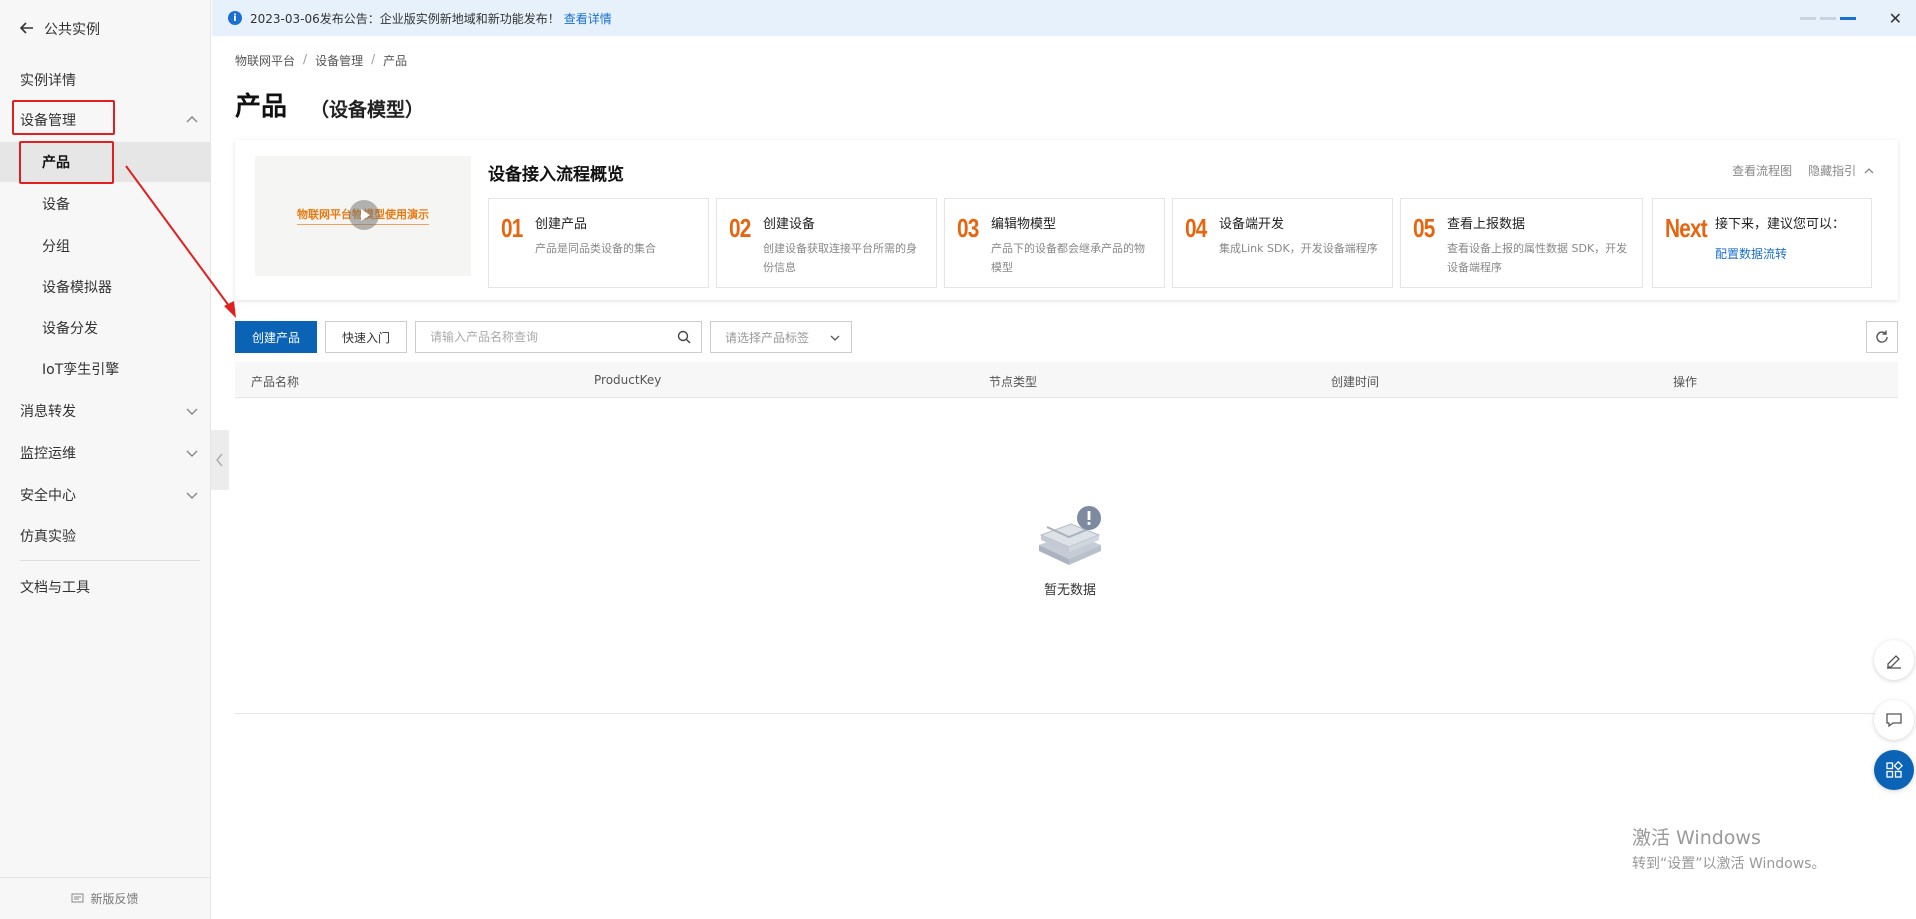 The image size is (1916, 919). I want to click on toolbar: 创建产品 快速入门 请选择产品标签, so click(543, 337).